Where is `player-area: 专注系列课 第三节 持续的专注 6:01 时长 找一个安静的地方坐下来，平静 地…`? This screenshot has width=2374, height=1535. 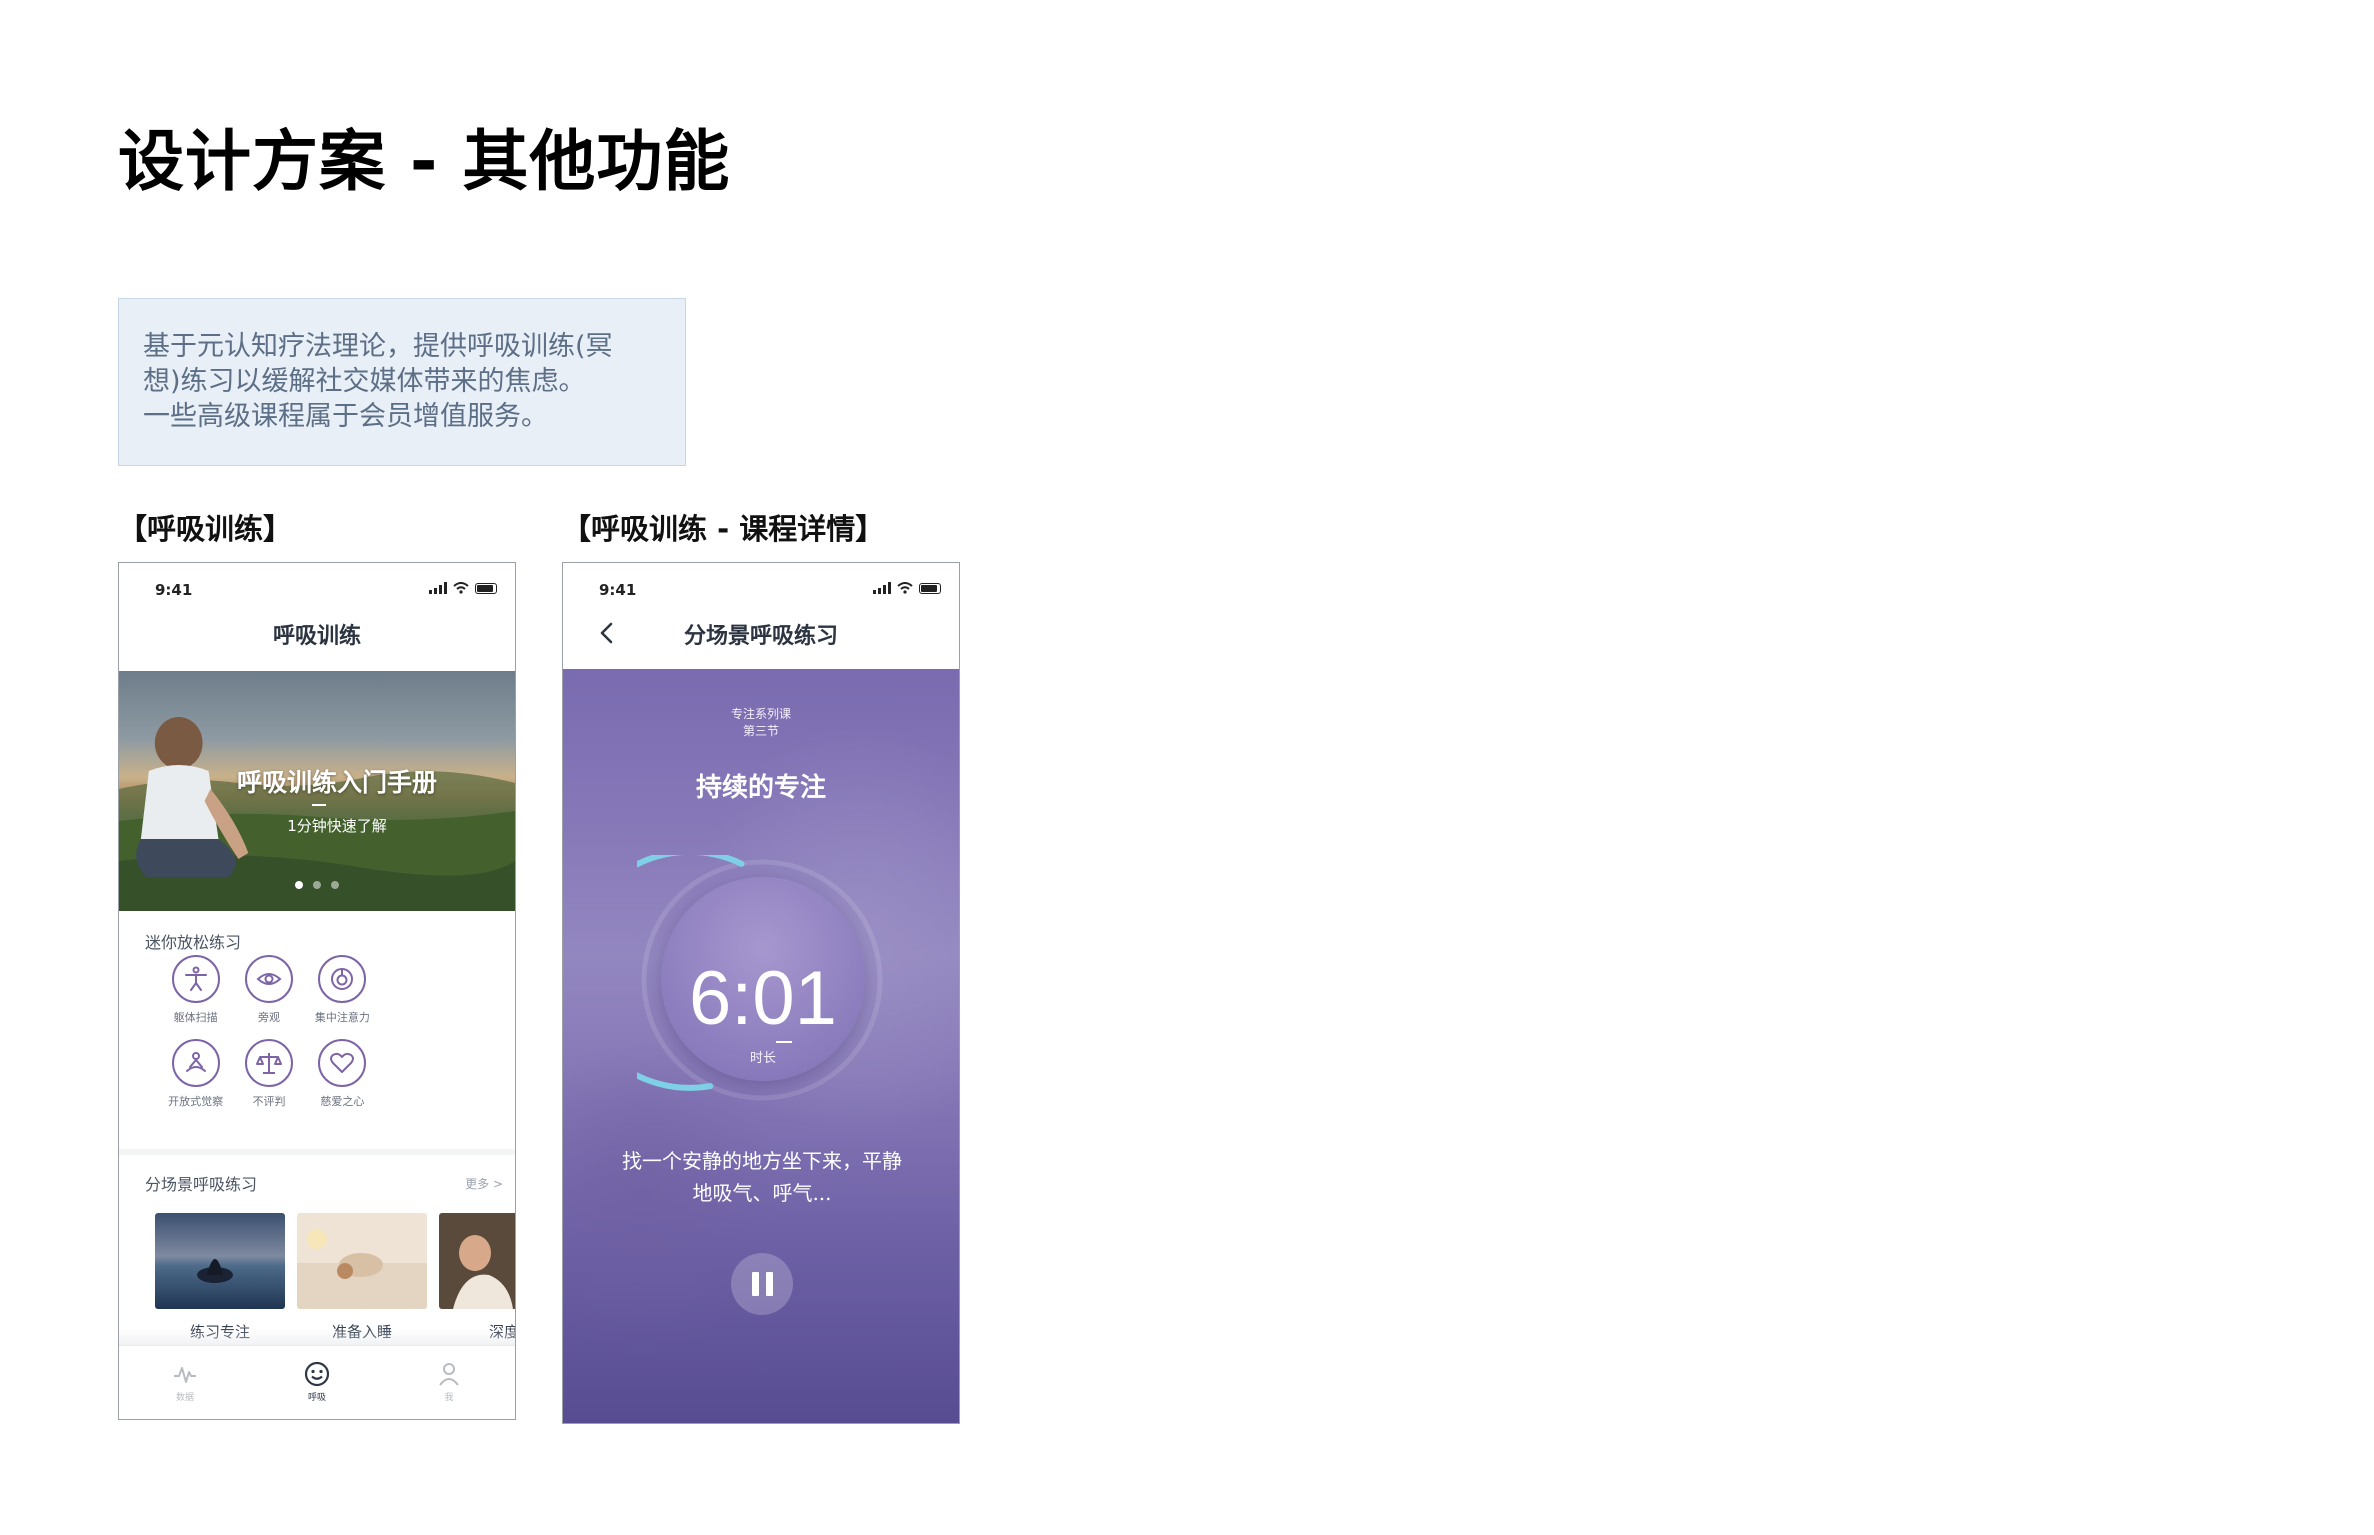 player-area: 专注系列课 第三节 持续的专注 6:01 时长 找一个安静的地方坐下来，平静 地… is located at coordinates (761, 1046).